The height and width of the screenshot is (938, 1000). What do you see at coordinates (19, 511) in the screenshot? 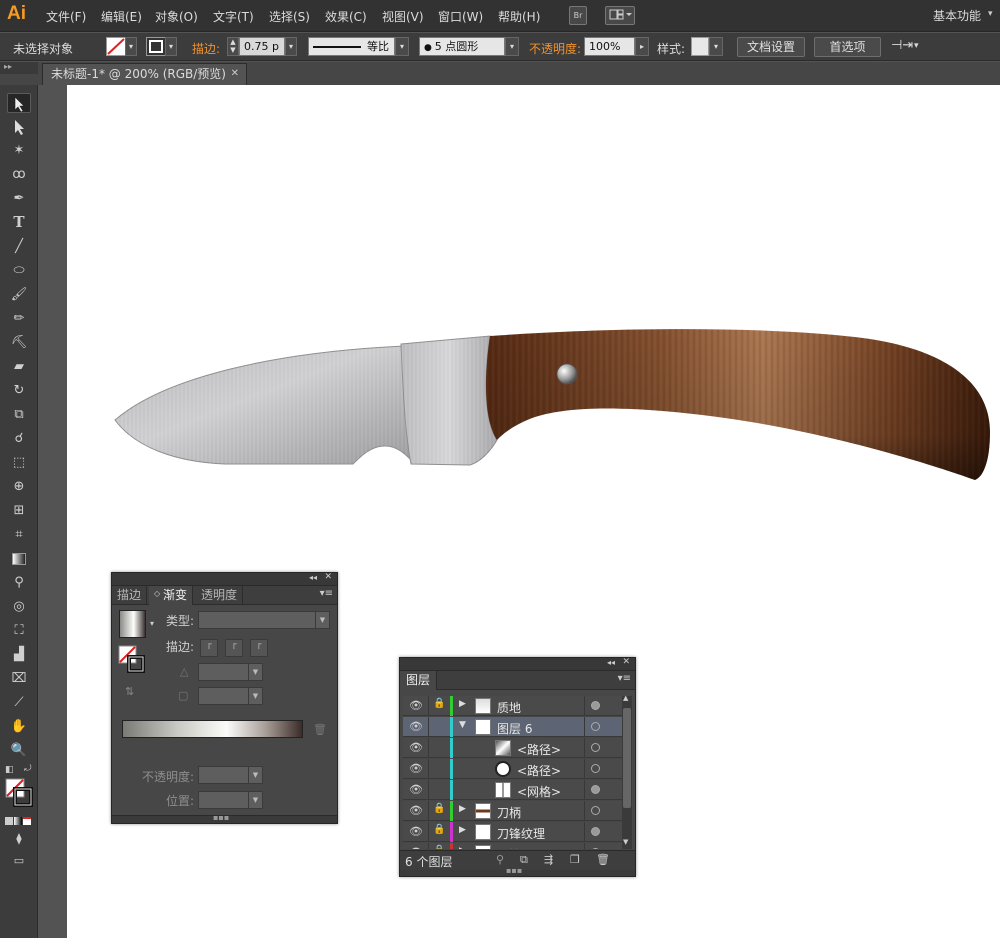
I see `perspective-grid-tool: ⊞` at bounding box center [19, 511].